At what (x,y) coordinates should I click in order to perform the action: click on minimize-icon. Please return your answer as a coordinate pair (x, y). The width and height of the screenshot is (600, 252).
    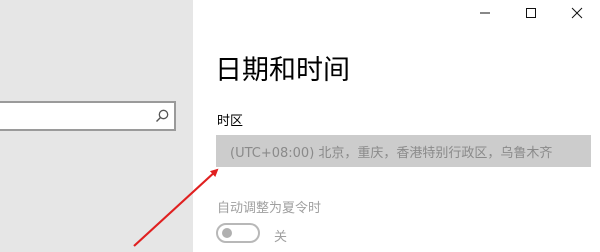
    Looking at the image, I should click on (485, 13).